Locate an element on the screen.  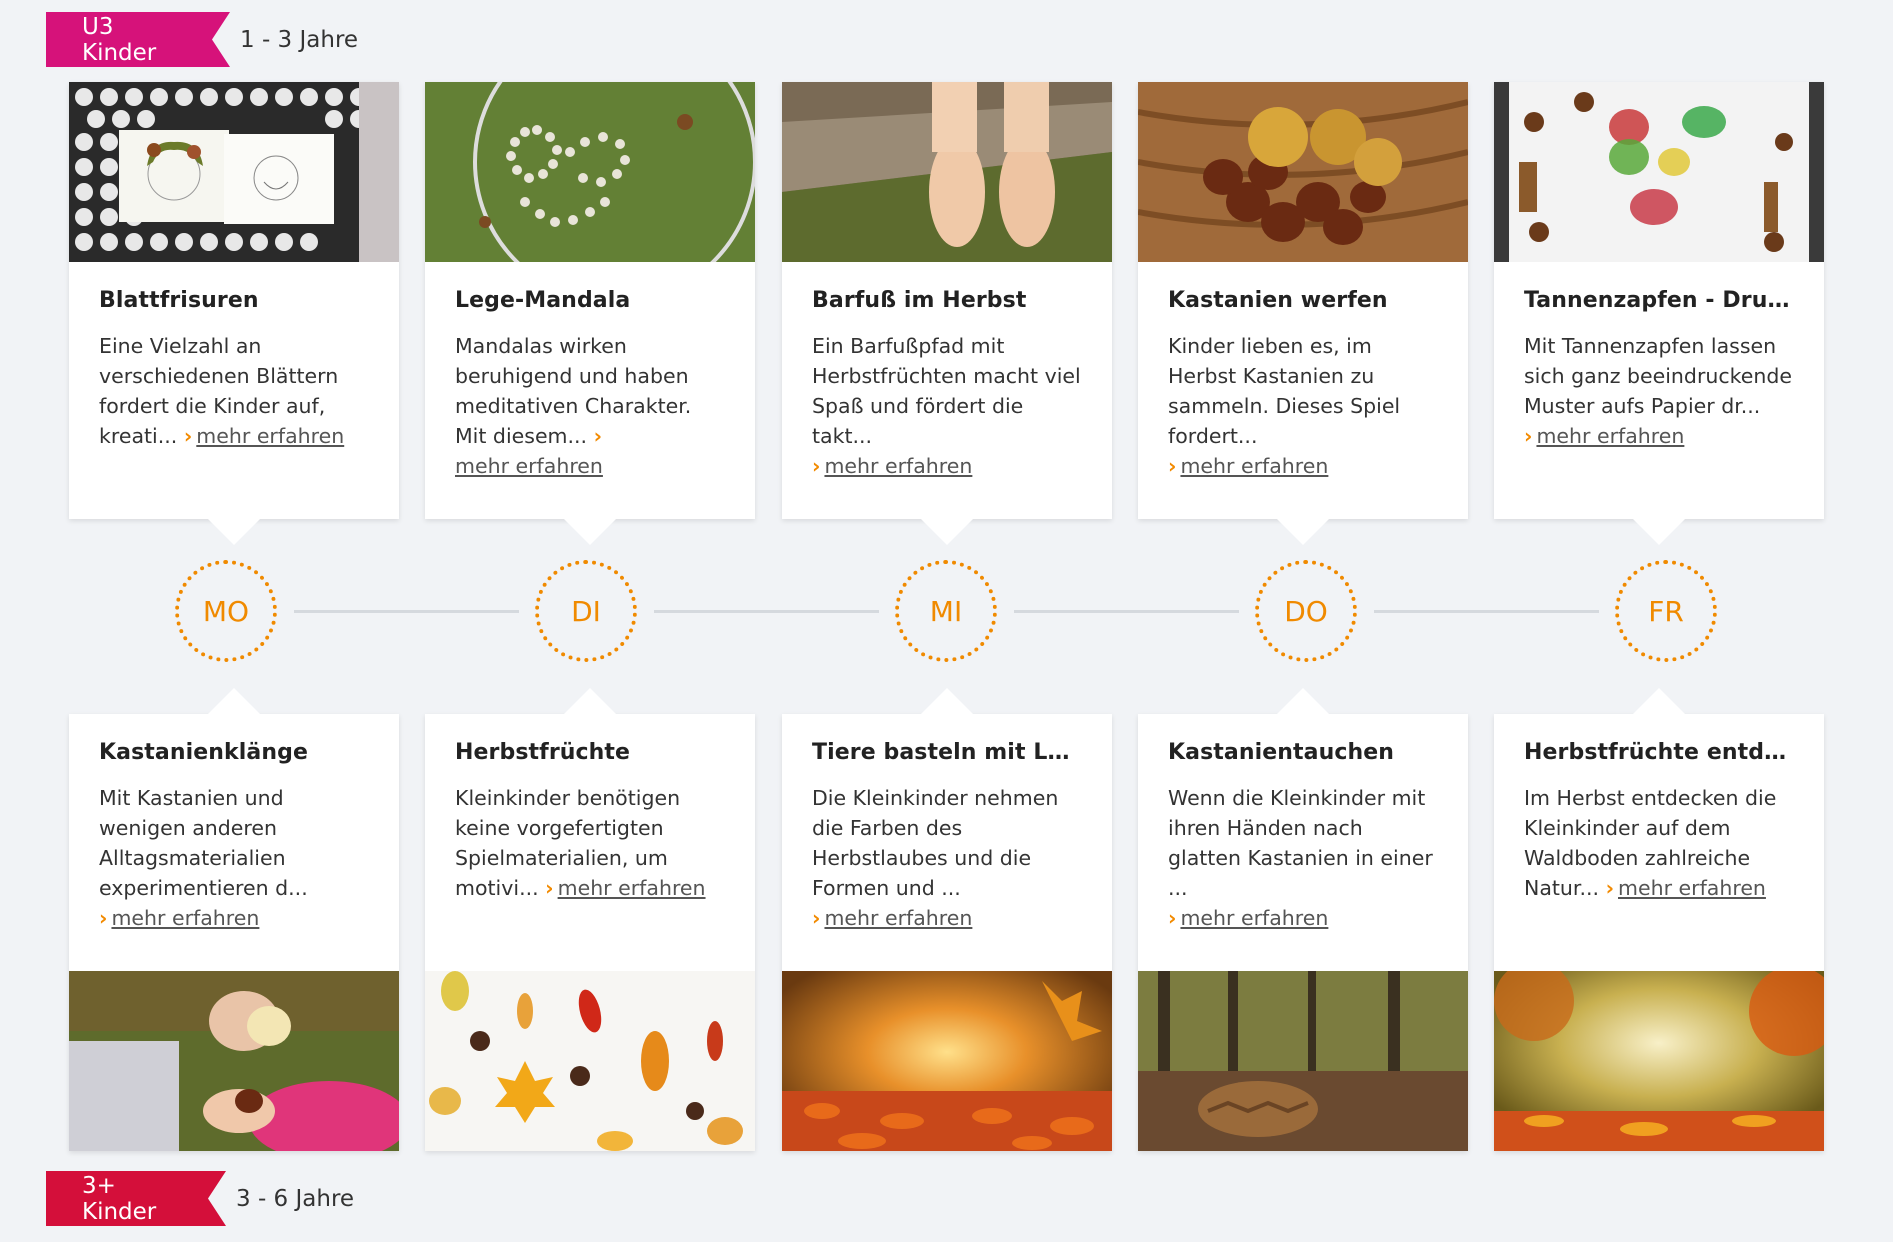
card-title: Tannenzapfen - Druck is located at coordinates (1659, 300).